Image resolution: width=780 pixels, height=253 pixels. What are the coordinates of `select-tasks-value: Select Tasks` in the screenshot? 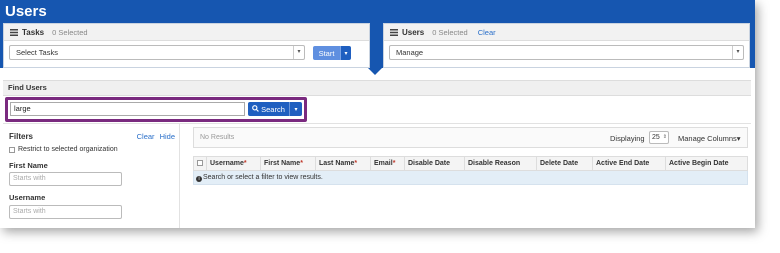 It's located at (37, 52).